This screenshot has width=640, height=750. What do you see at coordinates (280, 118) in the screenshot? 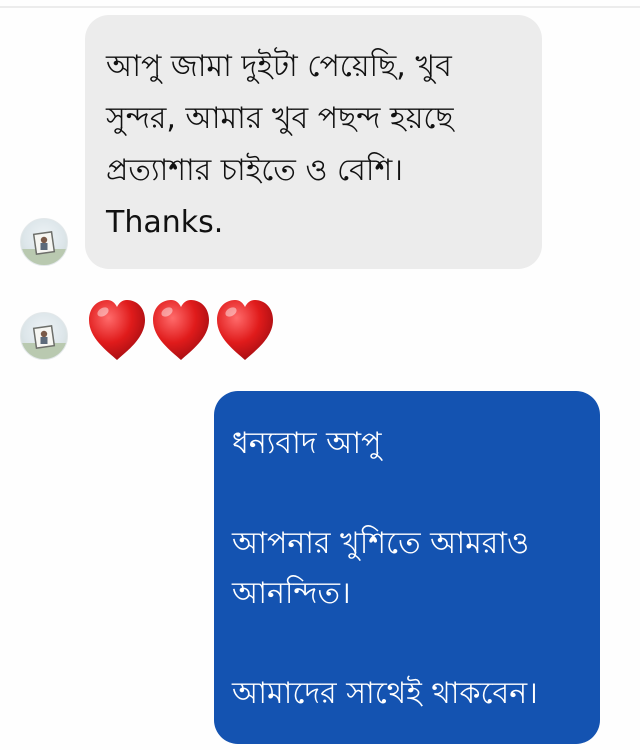
I see `incoming-message-line: সুন্দর, আমার খুব পছন্দ হয়ছে` at bounding box center [280, 118].